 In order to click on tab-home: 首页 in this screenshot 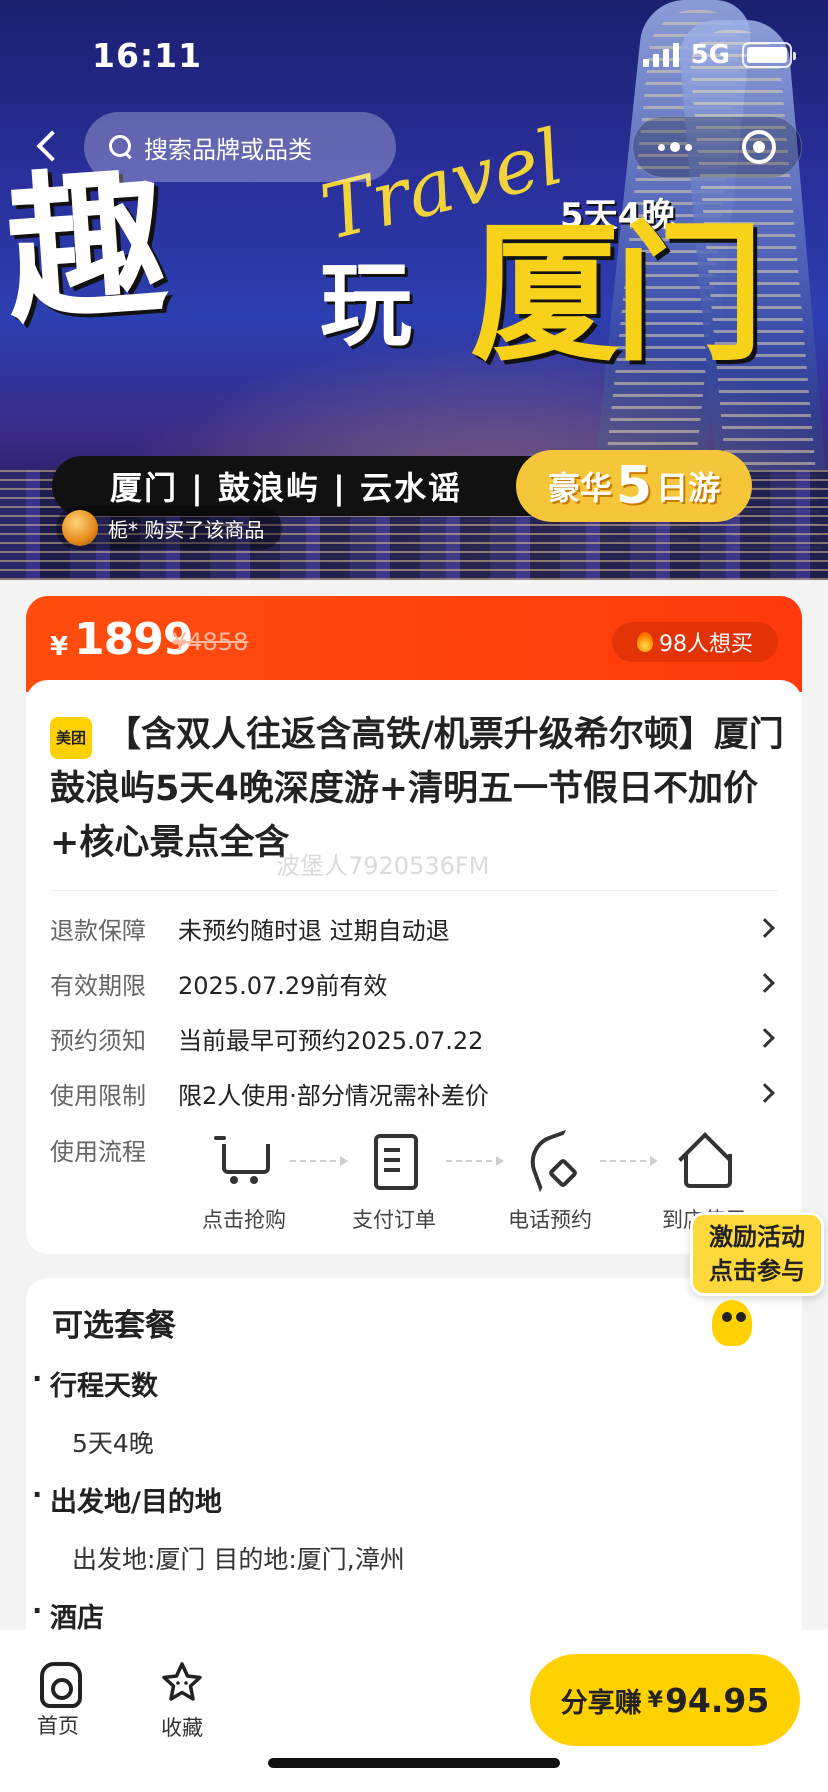, I will do `click(58, 1700)`.